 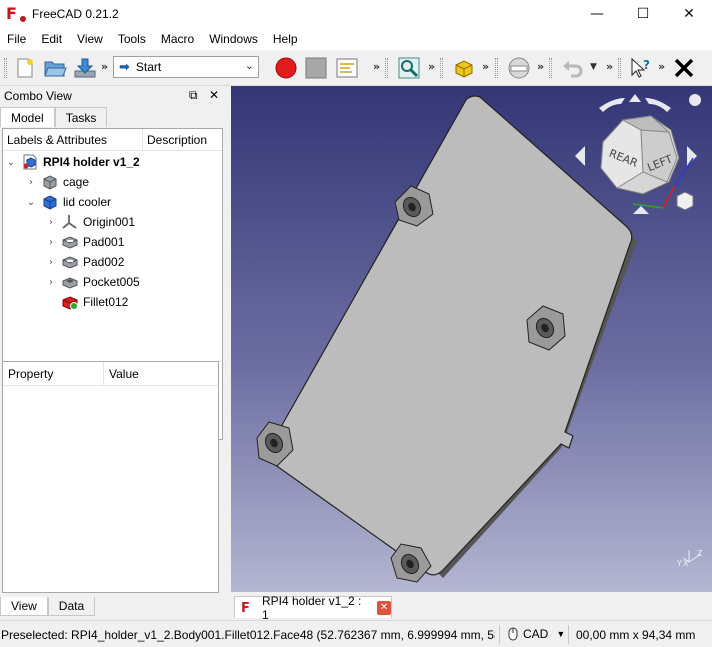 What do you see at coordinates (384, 607) in the screenshot?
I see `close-document-icon: ✕` at bounding box center [384, 607].